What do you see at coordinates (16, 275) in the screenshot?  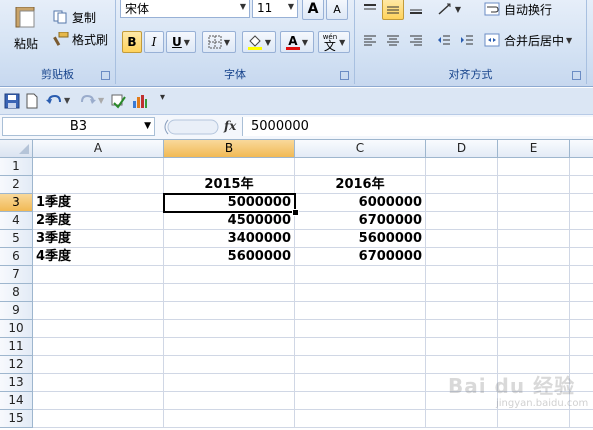 I see `row-header-7: 7` at bounding box center [16, 275].